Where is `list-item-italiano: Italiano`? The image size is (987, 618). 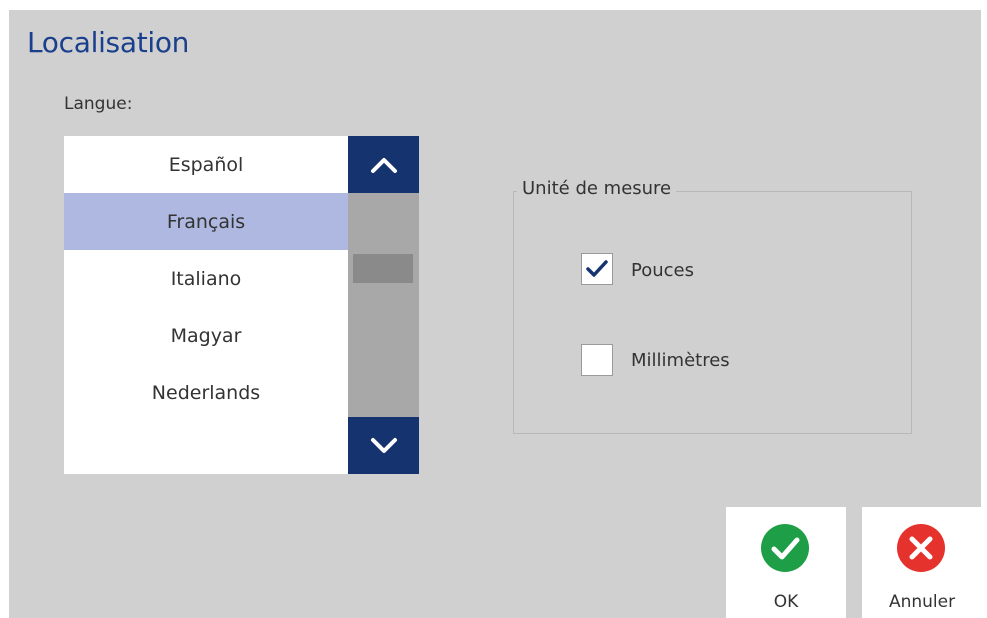
list-item-italiano: Italiano is located at coordinates (206, 278).